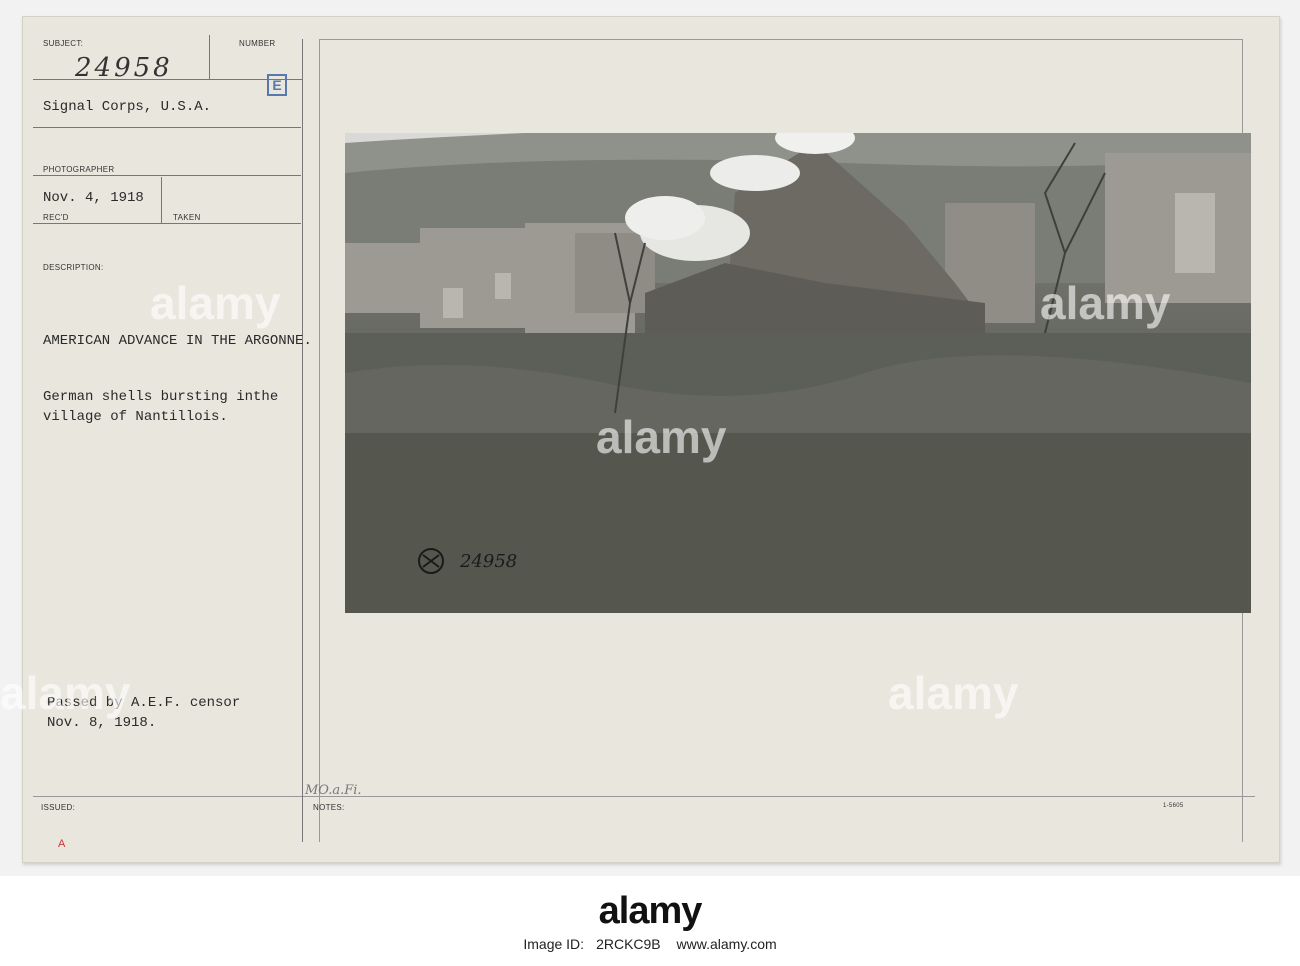  I want to click on caption-line-1: German shells bursting inthe, so click(161, 397).